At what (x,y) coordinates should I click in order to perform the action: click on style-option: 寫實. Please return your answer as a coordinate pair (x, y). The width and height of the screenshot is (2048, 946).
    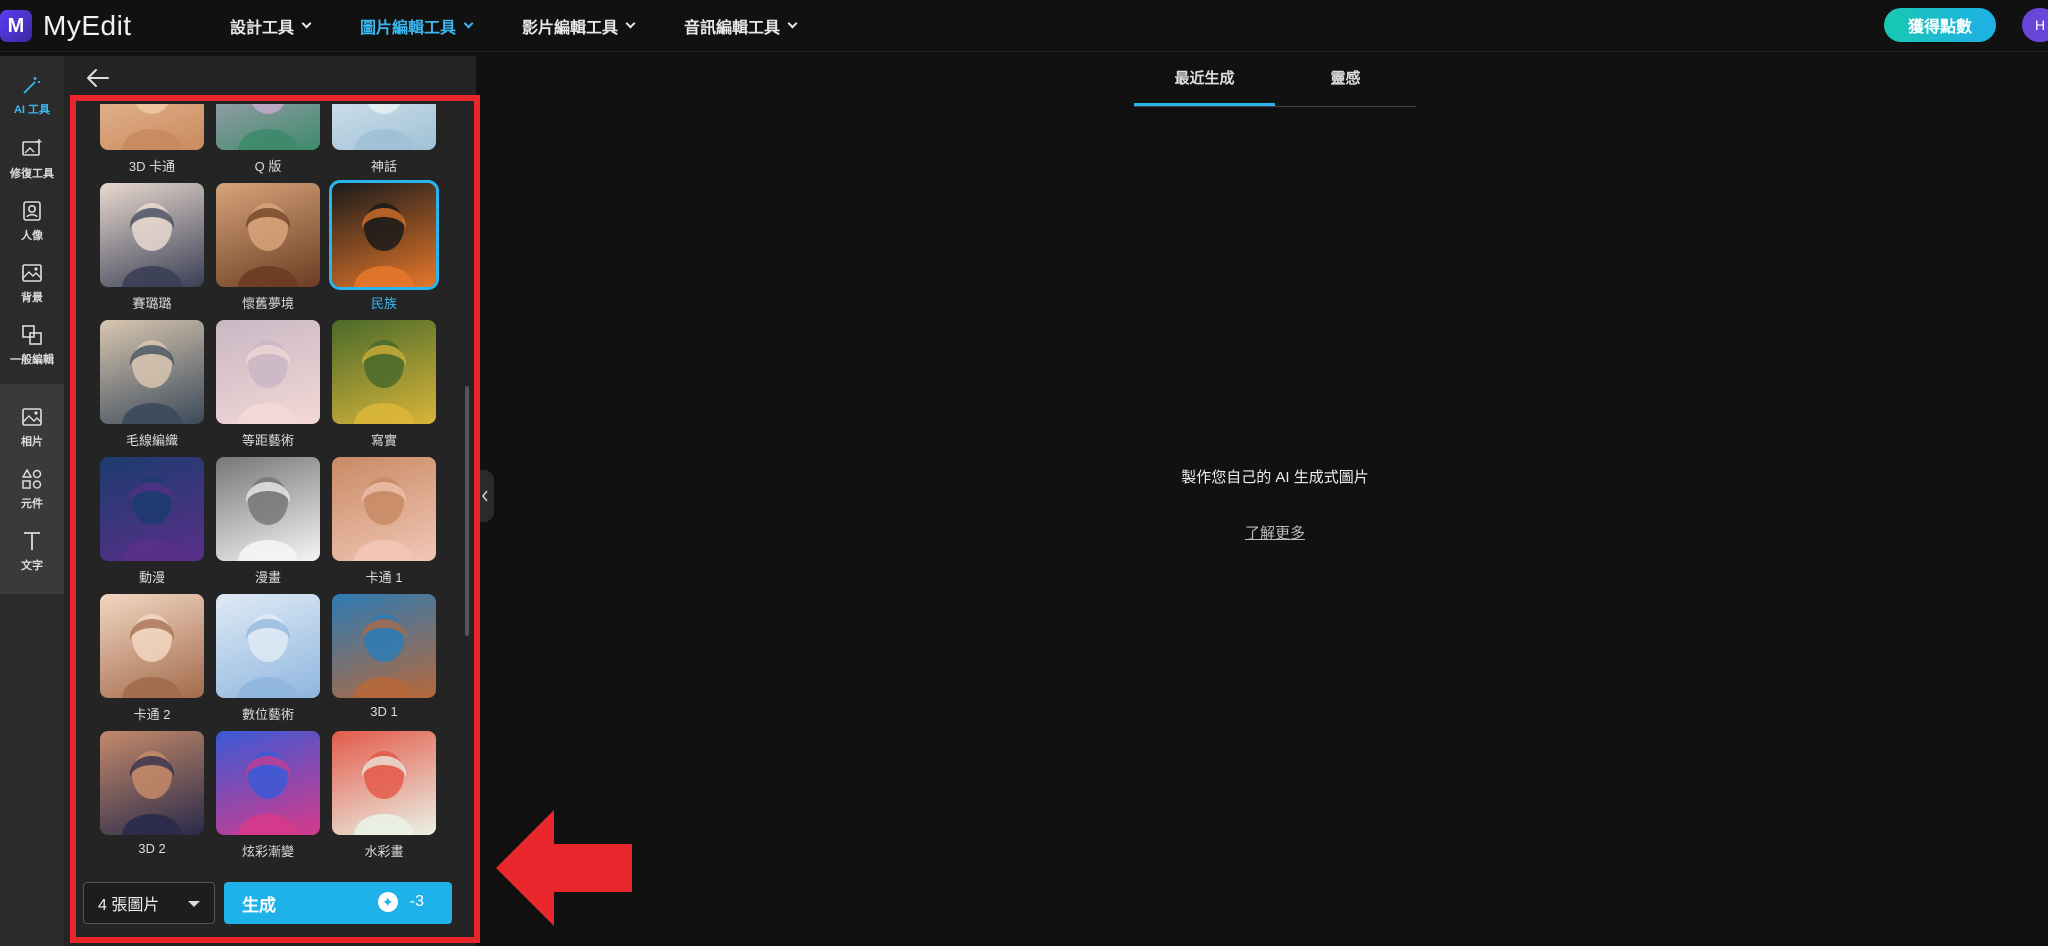
    Looking at the image, I should click on (384, 384).